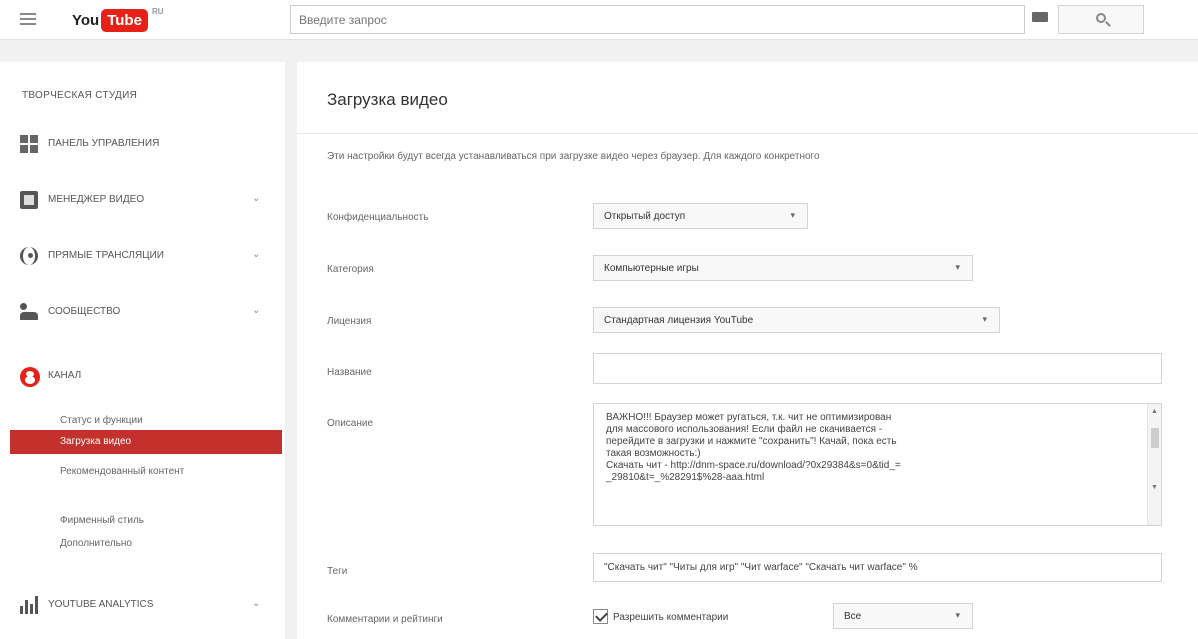  I want to click on description-label: Описание, so click(350, 423).